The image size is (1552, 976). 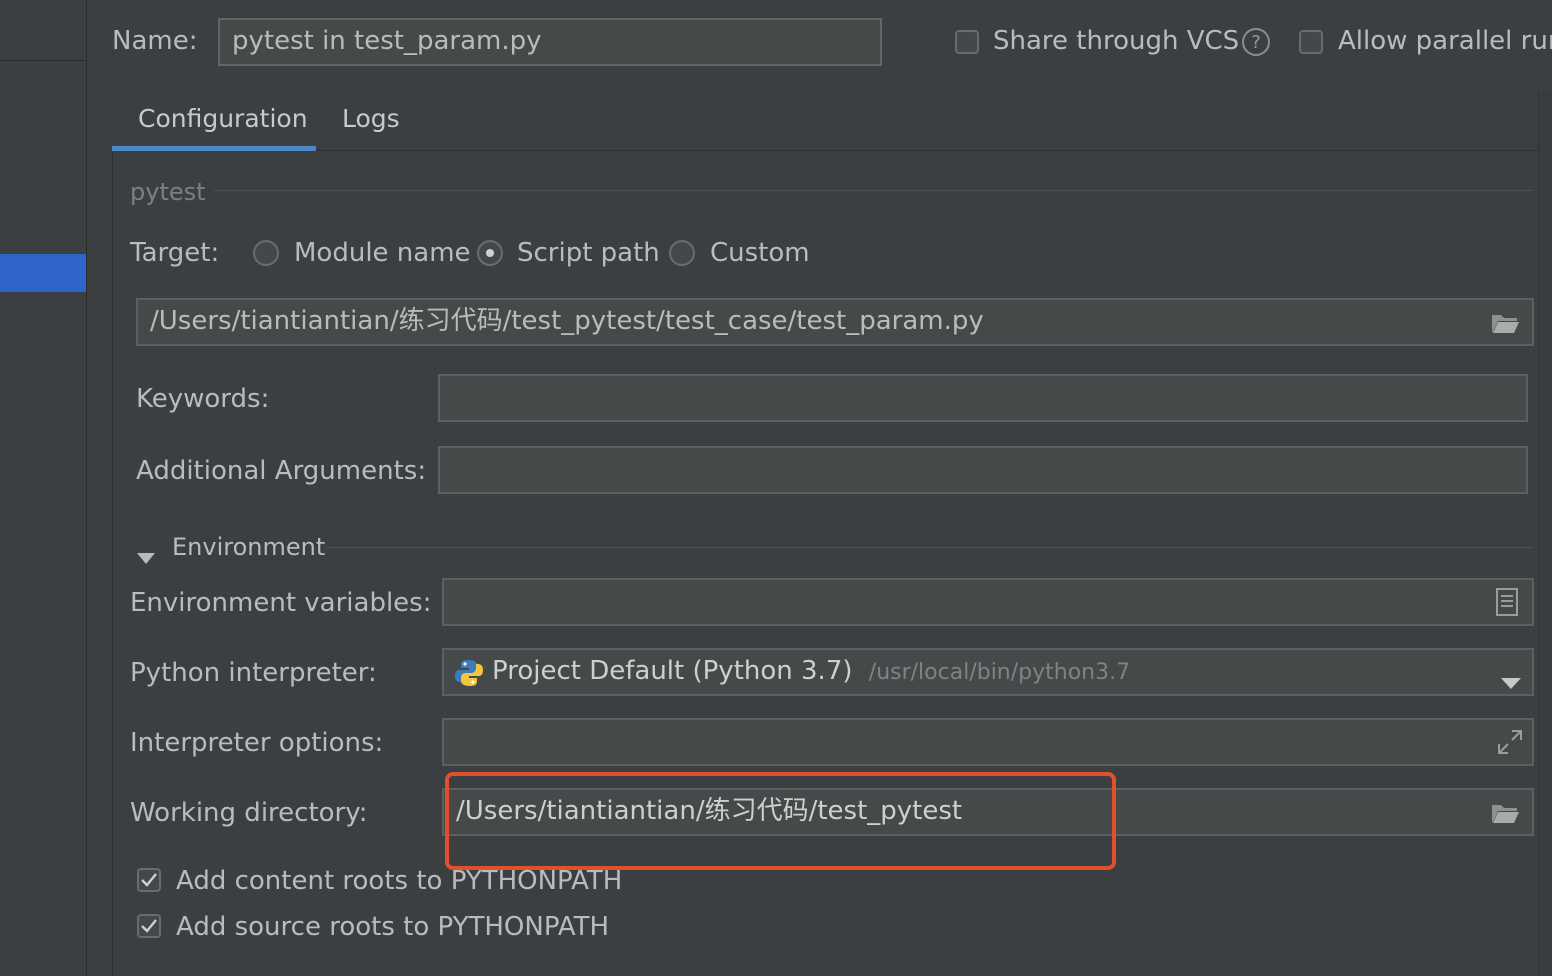 I want to click on name-input: pytest in test_param.py, so click(x=550, y=42).